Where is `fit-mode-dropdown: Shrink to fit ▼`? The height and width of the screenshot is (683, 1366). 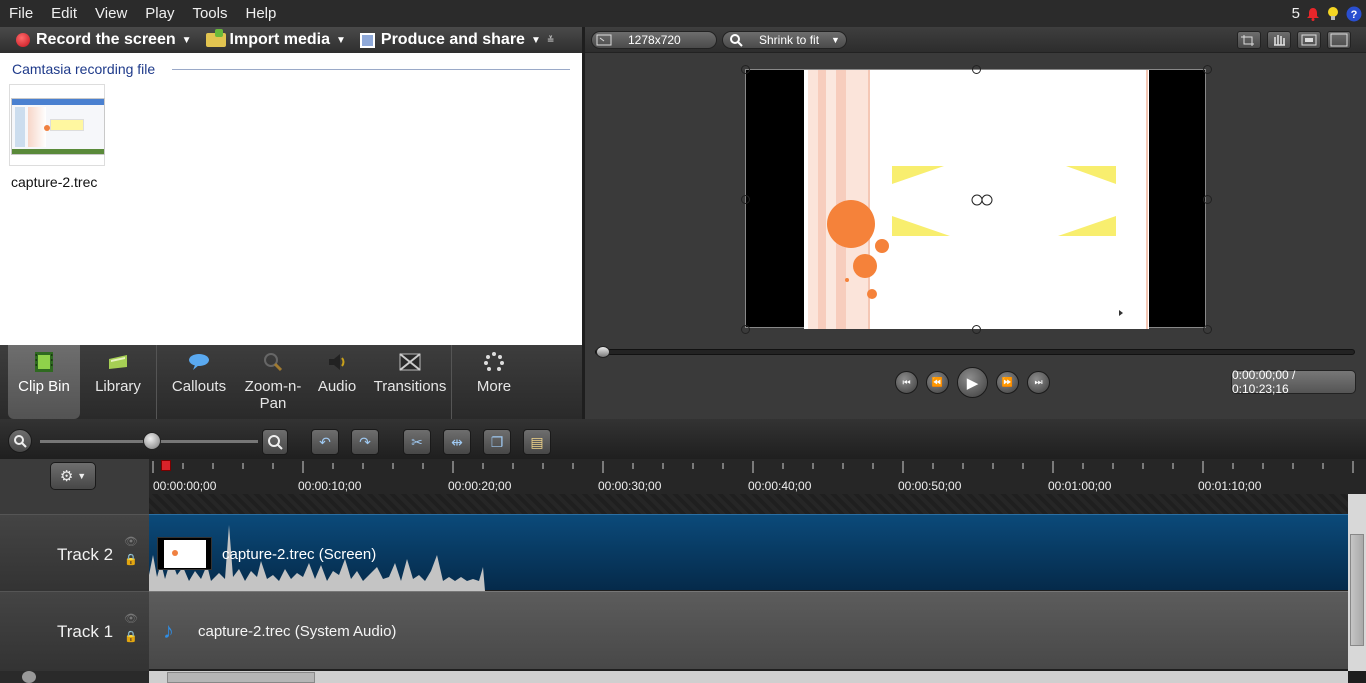
fit-mode-dropdown: Shrink to fit ▼ is located at coordinates (784, 40).